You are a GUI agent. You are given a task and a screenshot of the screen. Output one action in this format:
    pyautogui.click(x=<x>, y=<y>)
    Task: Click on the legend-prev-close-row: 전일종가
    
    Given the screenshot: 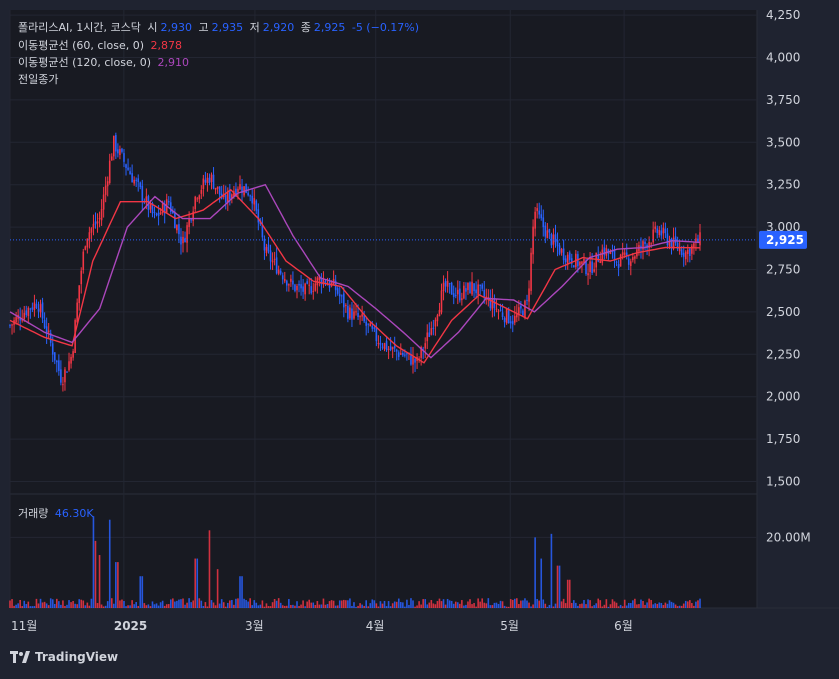 What is the action you would take?
    pyautogui.click(x=39, y=79)
    